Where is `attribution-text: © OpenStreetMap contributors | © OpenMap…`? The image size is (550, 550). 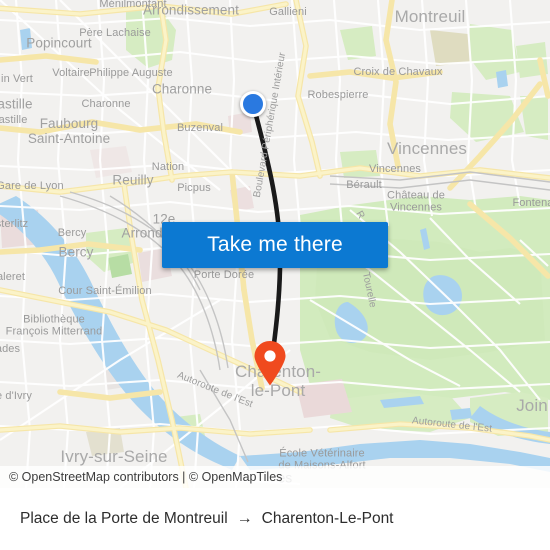
attribution-text: © OpenStreetMap contributors | © OpenMap… is located at coordinates (146, 477).